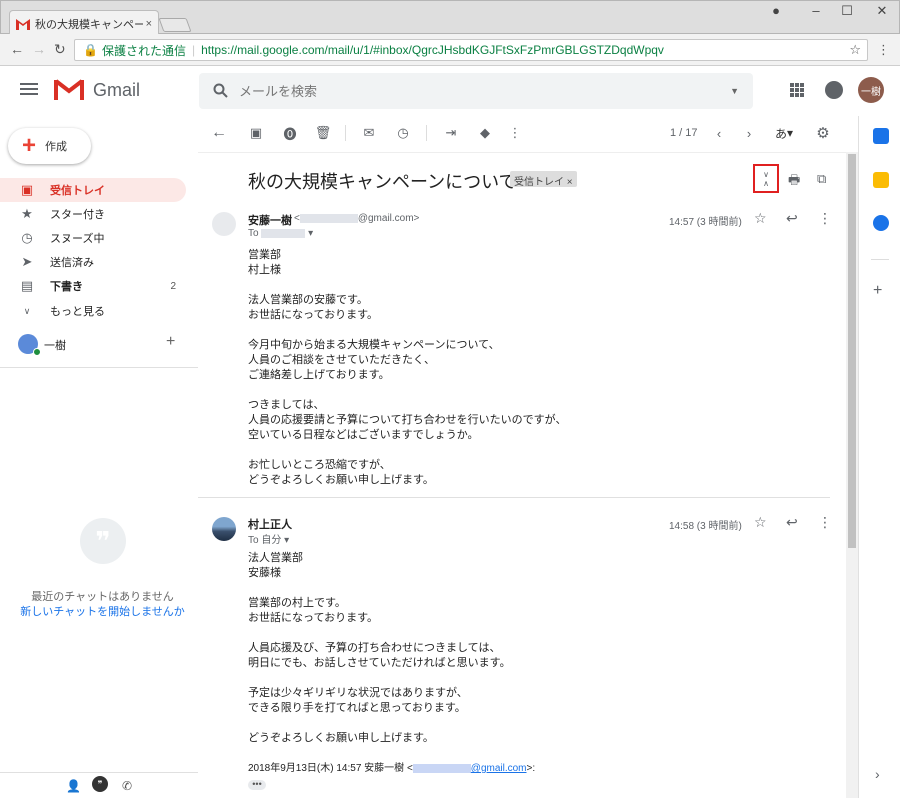  I want to click on sidebar-item-label: 下書き, so click(66, 287).